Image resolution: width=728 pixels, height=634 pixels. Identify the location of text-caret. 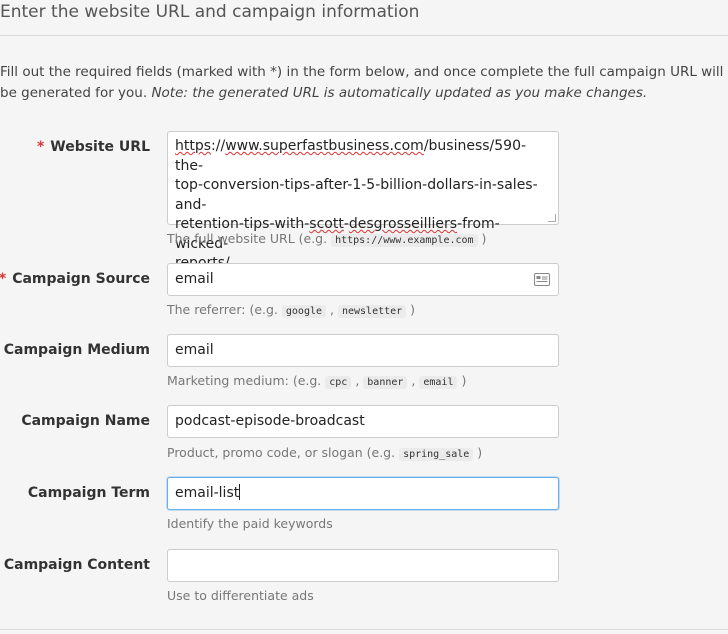
(240, 492).